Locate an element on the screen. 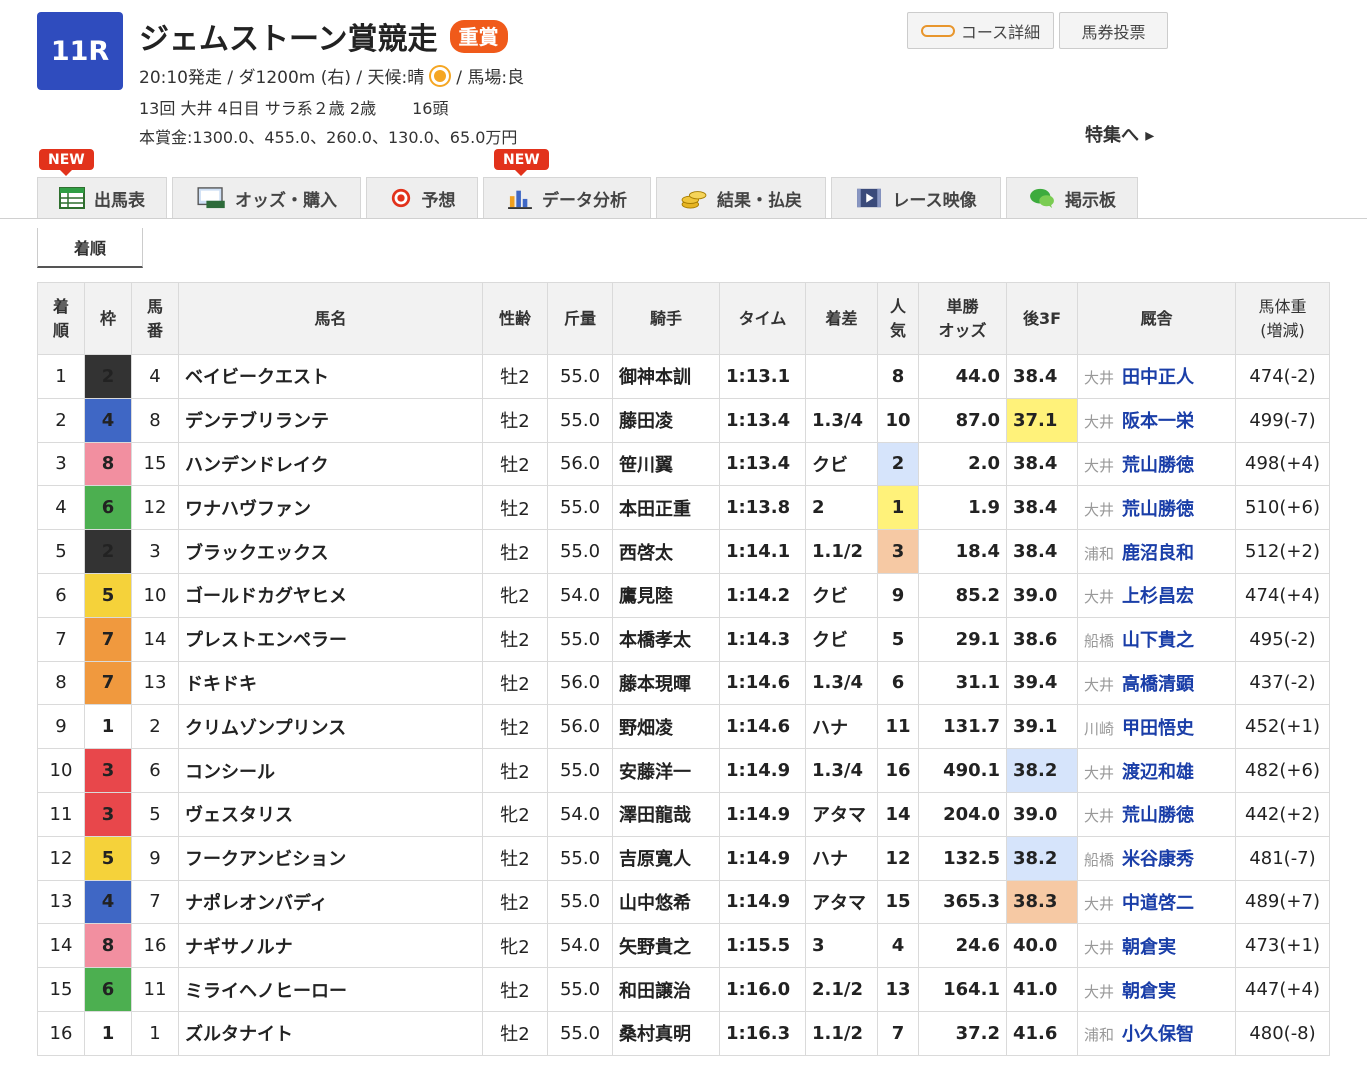 This screenshot has width=1367, height=1080. tab-entries: NEW 出馬表 is located at coordinates (102, 183).